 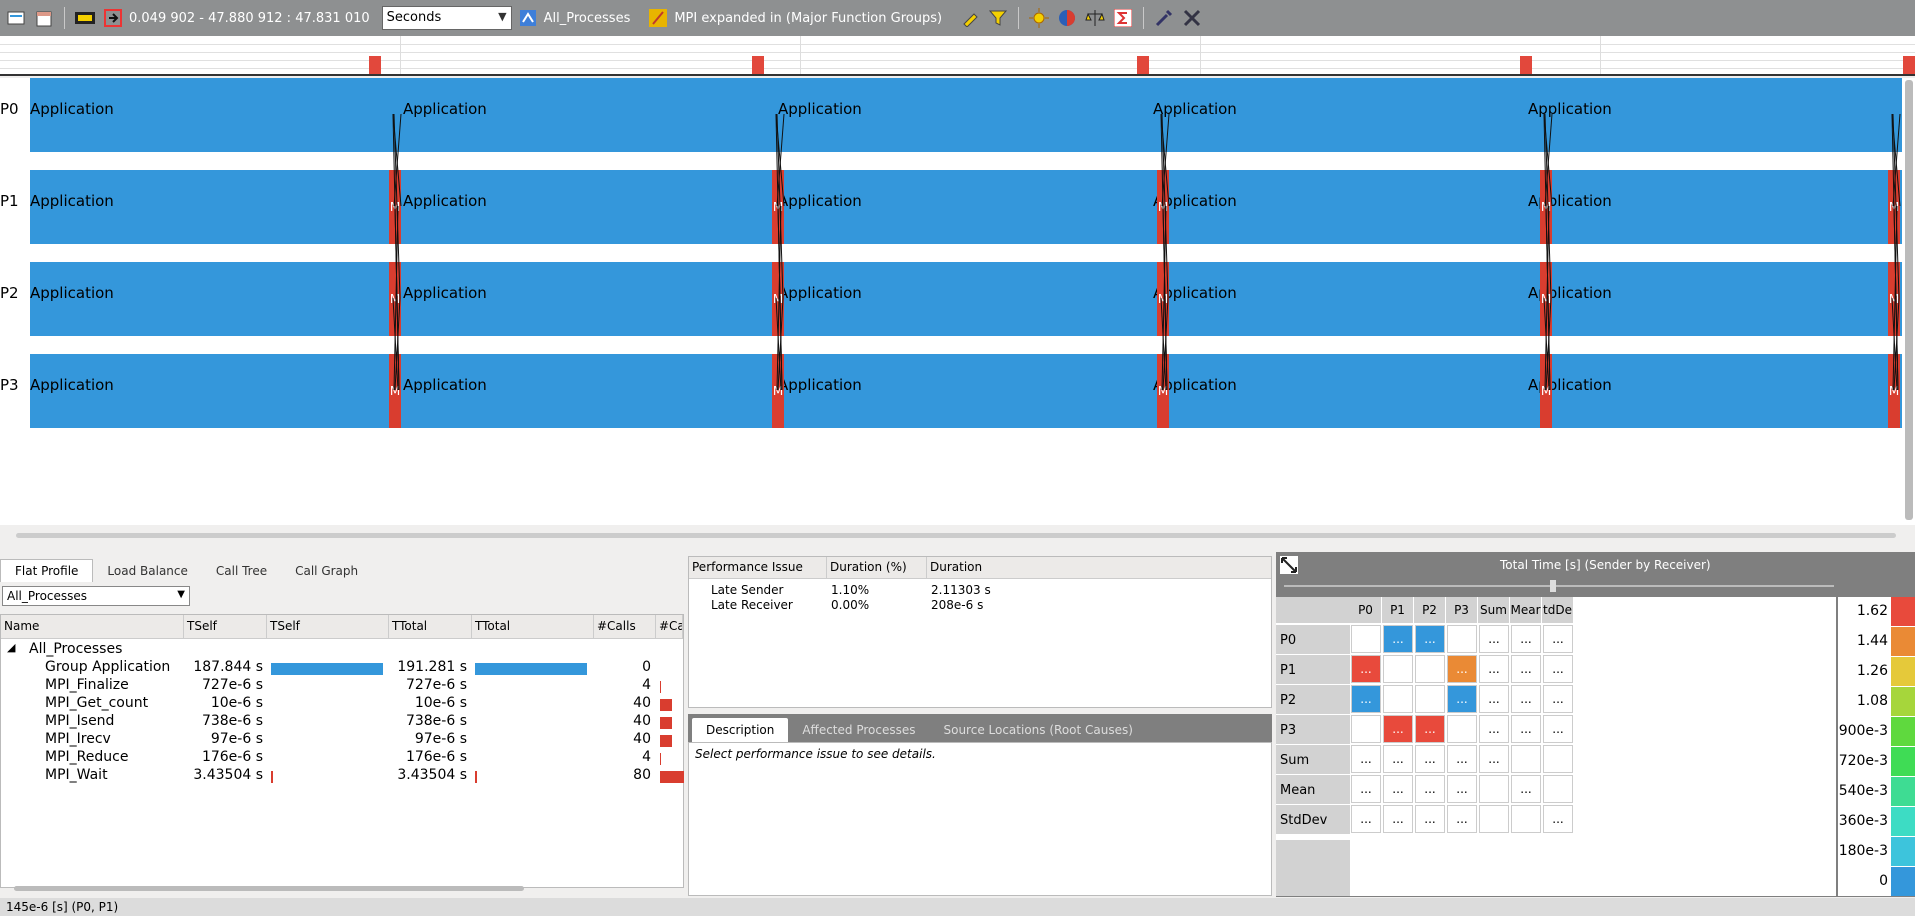 I want to click on function-grouping-label: MPI expanded in (Major Function Groups), so click(x=808, y=18).